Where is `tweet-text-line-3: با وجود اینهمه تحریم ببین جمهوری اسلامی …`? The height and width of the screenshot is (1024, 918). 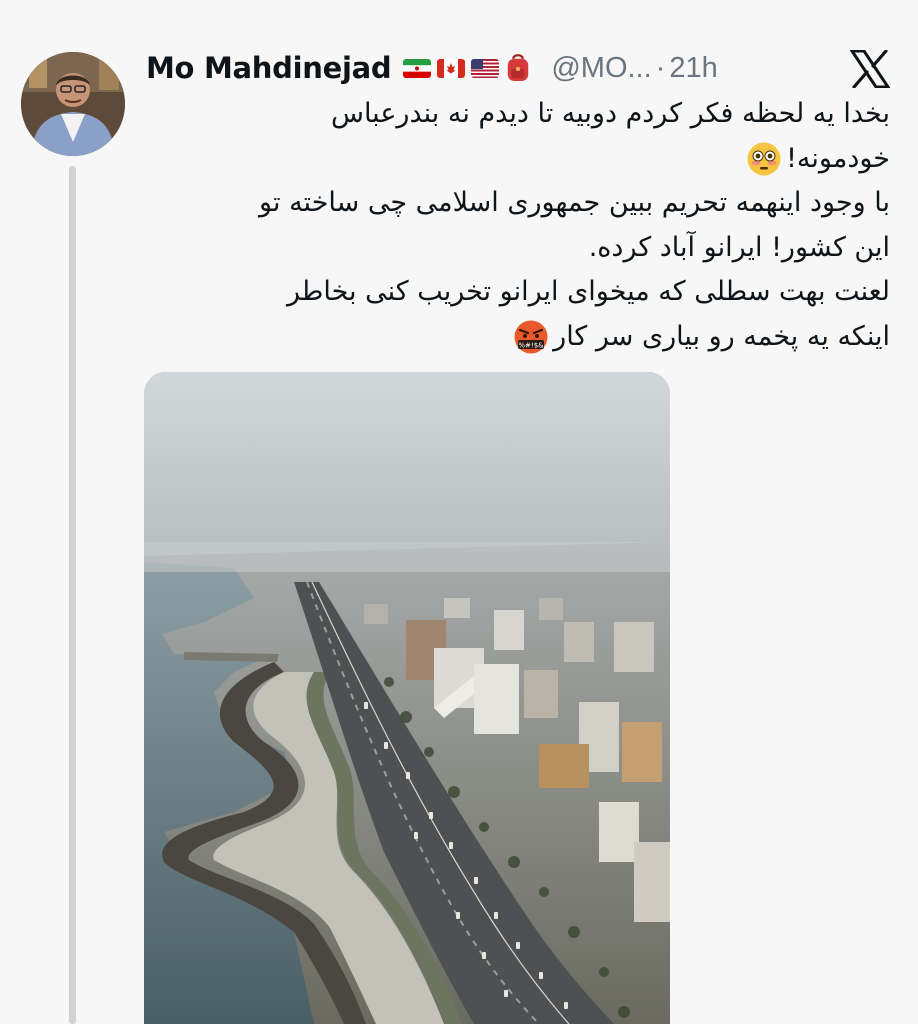
tweet-text-line-3: با وجود اینهمه تحریم ببین جمهوری اسلامی … is located at coordinates (574, 202).